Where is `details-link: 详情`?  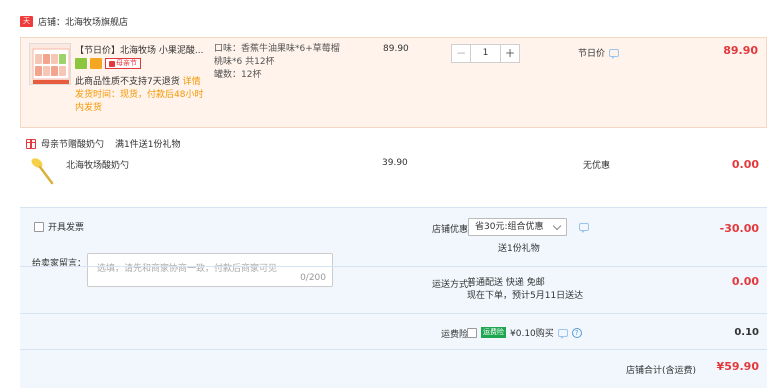
details-link: 详情 is located at coordinates (192, 82).